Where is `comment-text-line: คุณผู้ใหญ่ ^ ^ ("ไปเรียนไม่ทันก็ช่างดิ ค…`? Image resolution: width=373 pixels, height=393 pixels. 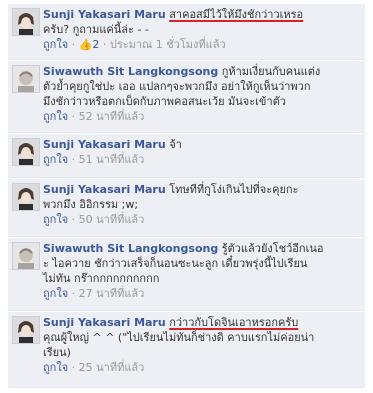
comment-text-line: คุณผู้ใหญ่ ^ ^ ("ไปเรียนไม่ทันก็ช่างดิ ค… is located at coordinates (179, 337).